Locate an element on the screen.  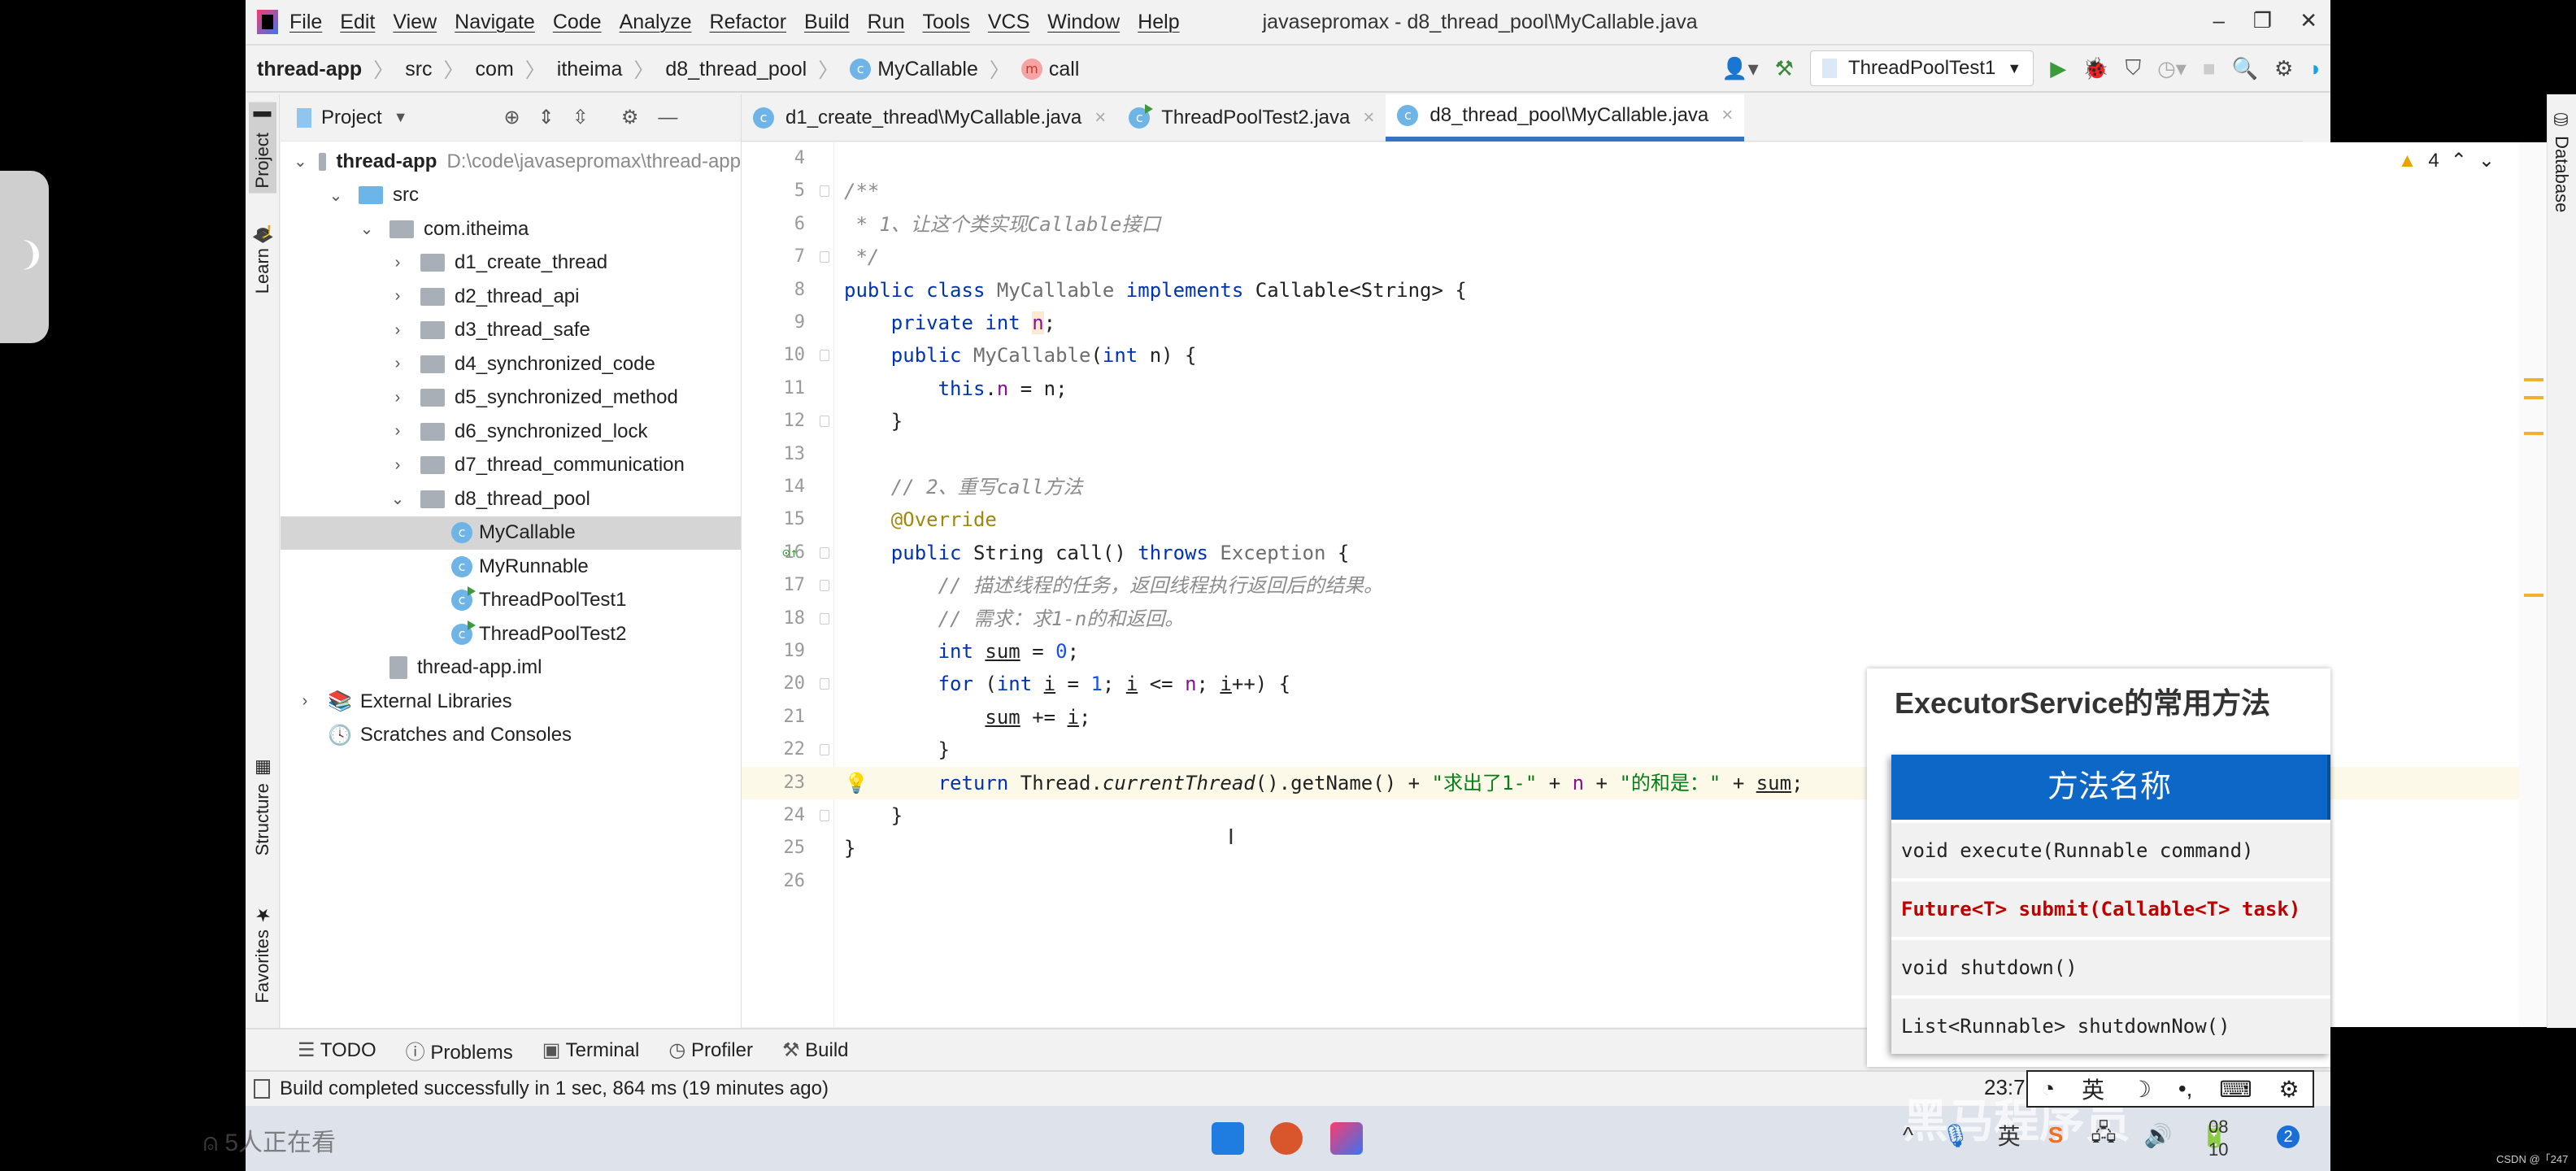
run-icon: ▶ is located at coordinates (2058, 68).